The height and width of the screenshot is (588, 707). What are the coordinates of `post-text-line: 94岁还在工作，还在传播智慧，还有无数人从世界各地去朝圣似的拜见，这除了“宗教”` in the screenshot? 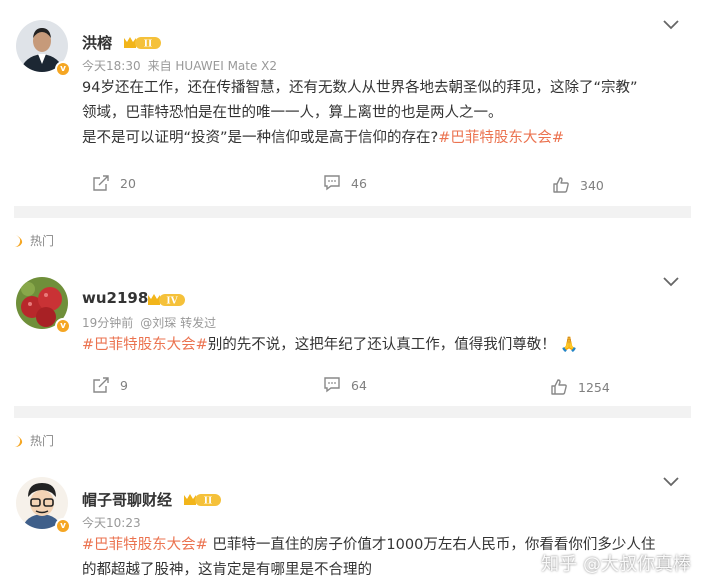 It's located at (360, 88).